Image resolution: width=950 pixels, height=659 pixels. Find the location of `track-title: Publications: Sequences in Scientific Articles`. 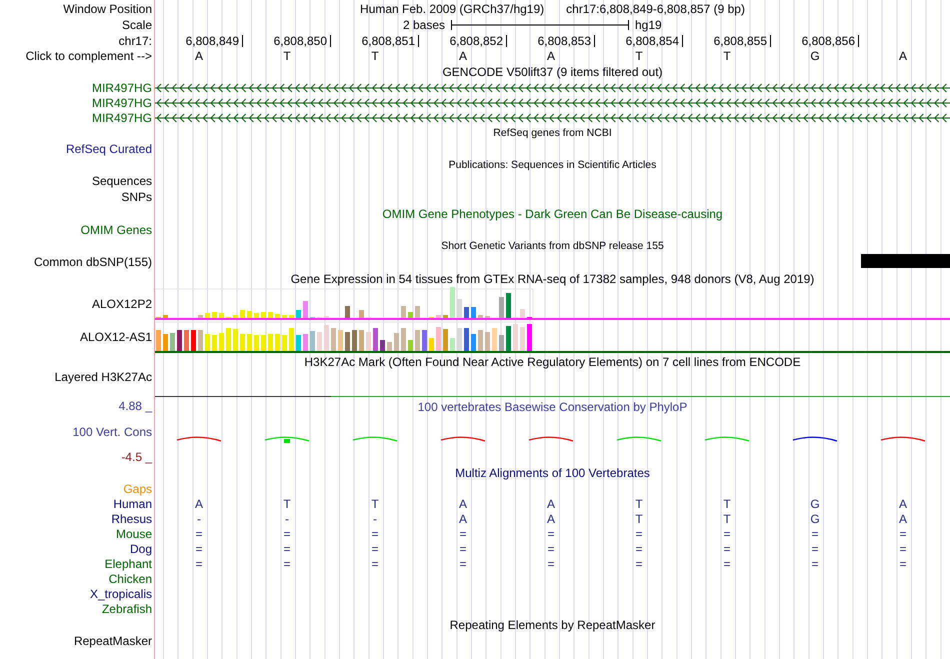

track-title: Publications: Sequences in Scientific Articles is located at coordinates (552, 165).